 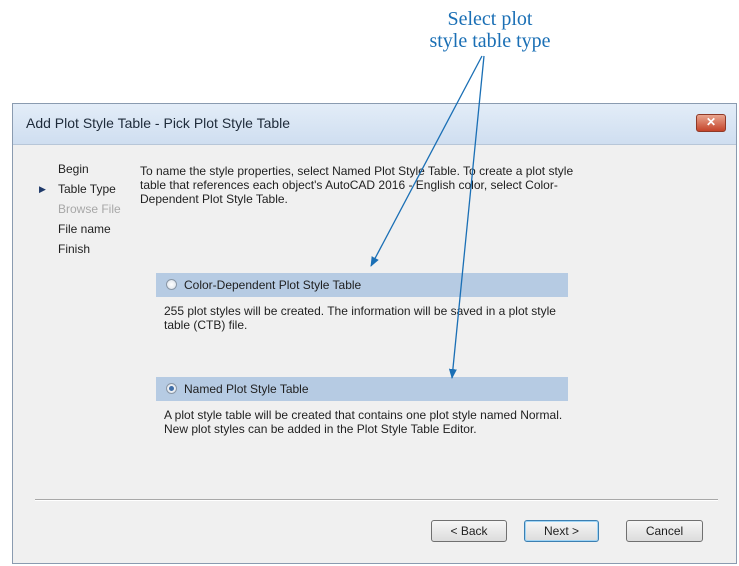 I want to click on cancel-button: Cancel, so click(x=664, y=531).